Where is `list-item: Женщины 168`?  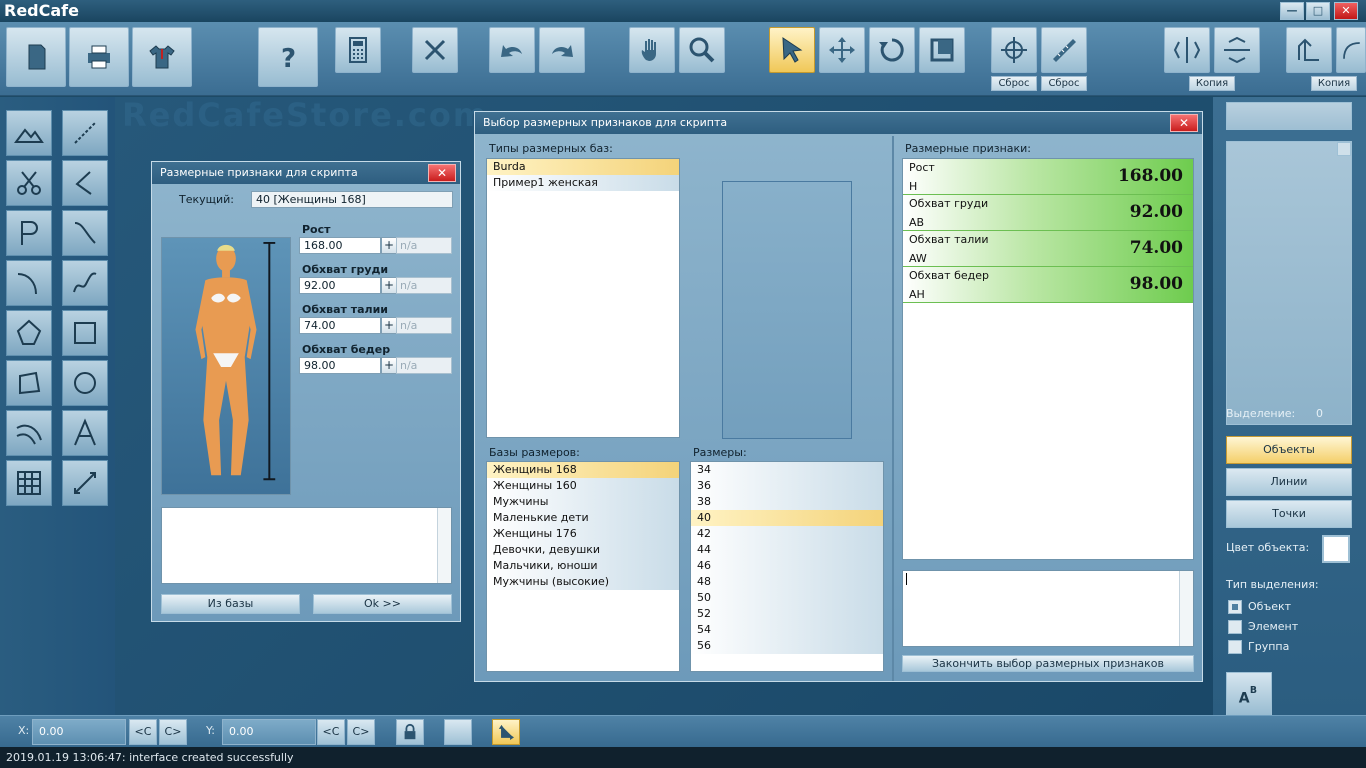
list-item: Женщины 168 is located at coordinates (583, 470).